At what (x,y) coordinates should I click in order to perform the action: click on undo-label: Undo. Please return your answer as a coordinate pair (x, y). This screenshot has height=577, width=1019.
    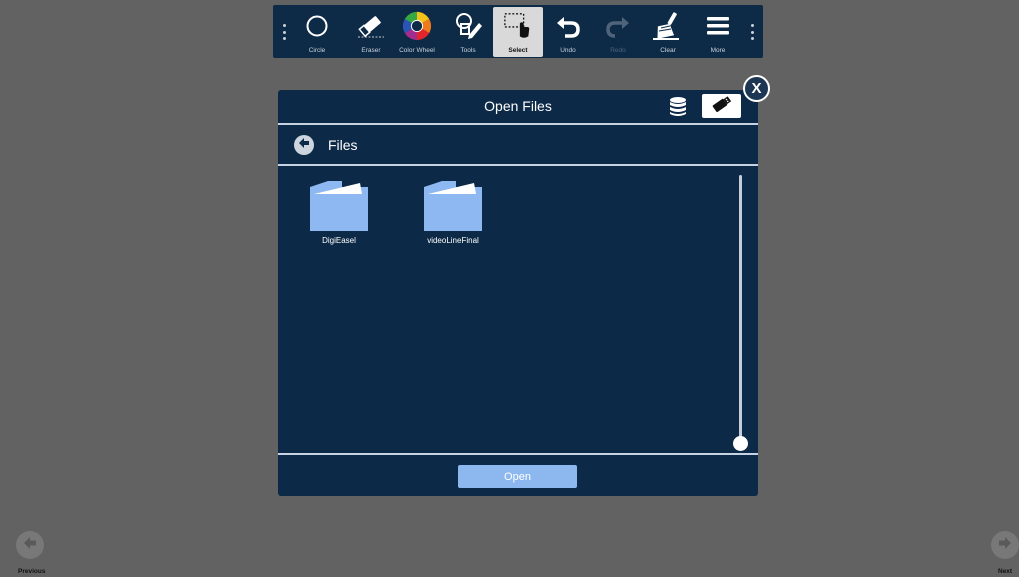
    Looking at the image, I should click on (568, 50).